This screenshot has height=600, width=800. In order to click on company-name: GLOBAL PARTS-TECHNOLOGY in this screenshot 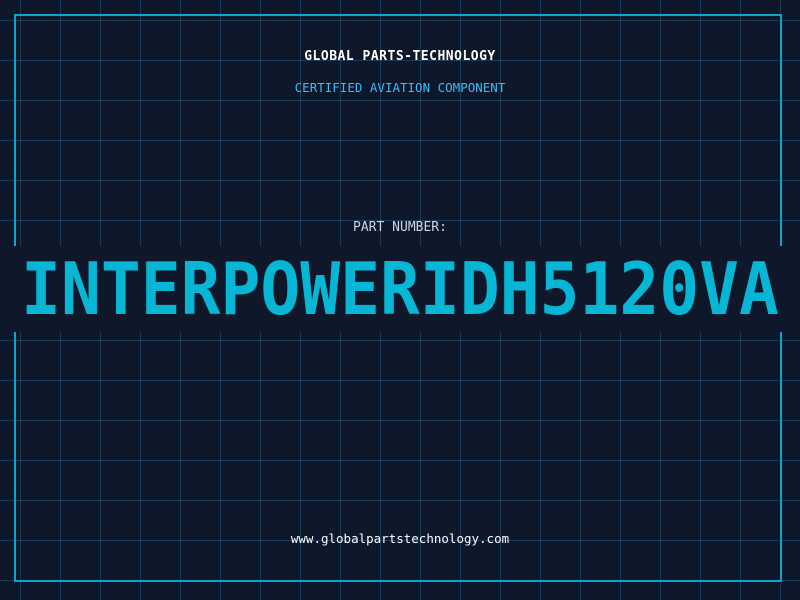, I will do `click(400, 56)`.